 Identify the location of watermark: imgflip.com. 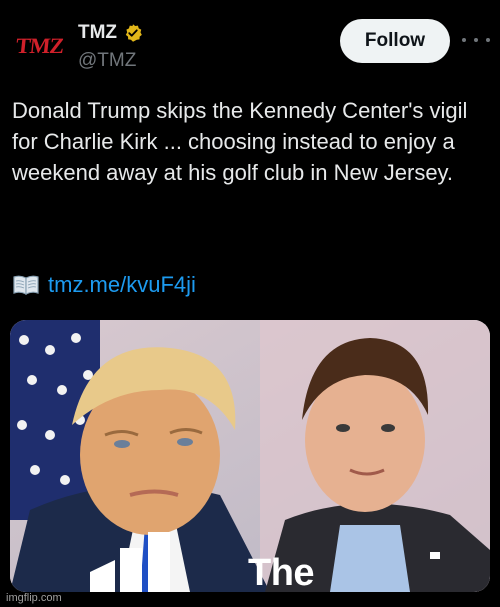
(34, 598).